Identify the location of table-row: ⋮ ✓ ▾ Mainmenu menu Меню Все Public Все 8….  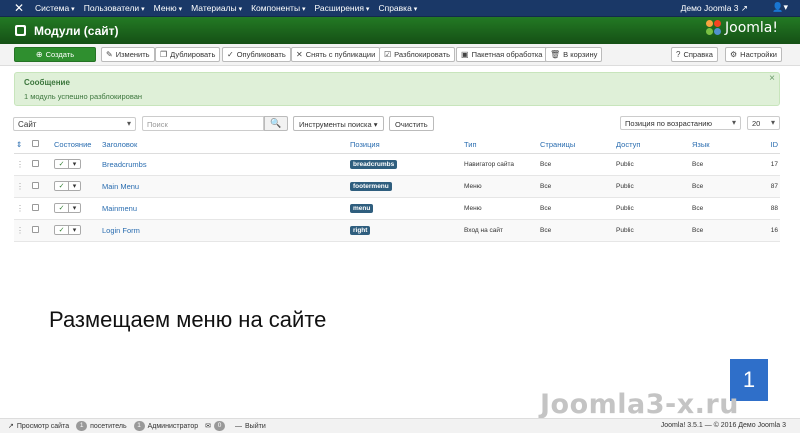
(397, 208).